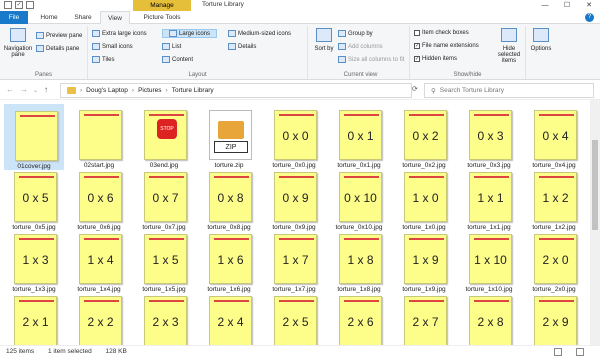 Image resolution: width=600 pixels, height=358 pixels. Describe the element at coordinates (446, 46) in the screenshot. I see `file-name-extensions: ✓ File name extensions` at that location.